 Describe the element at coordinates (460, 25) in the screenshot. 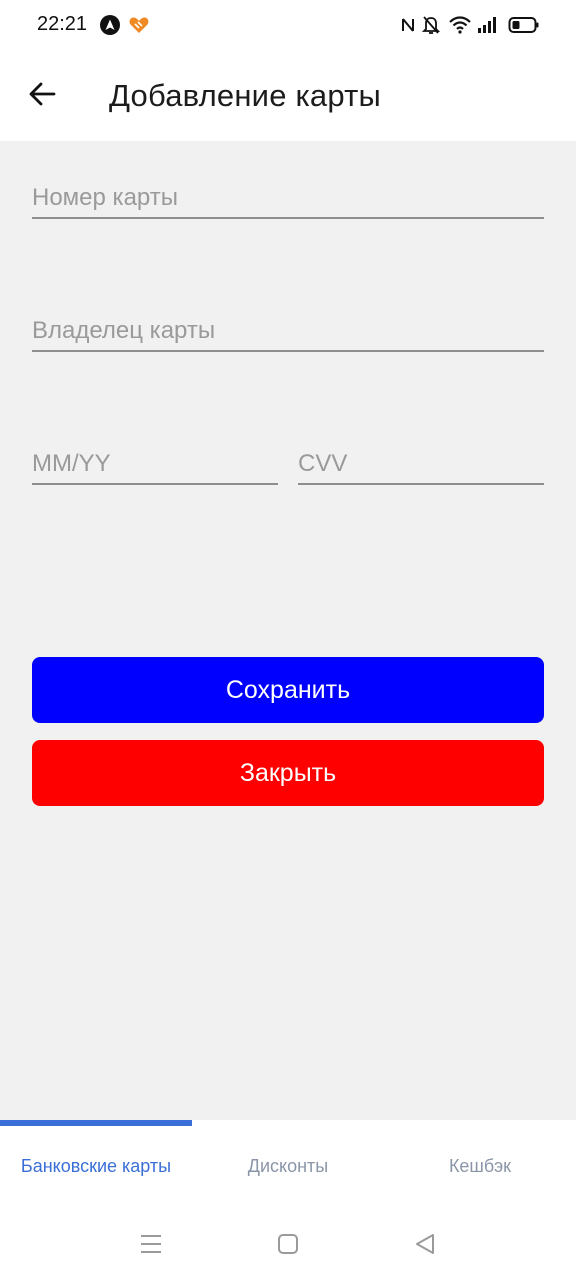

I see `wifi-icon` at that location.